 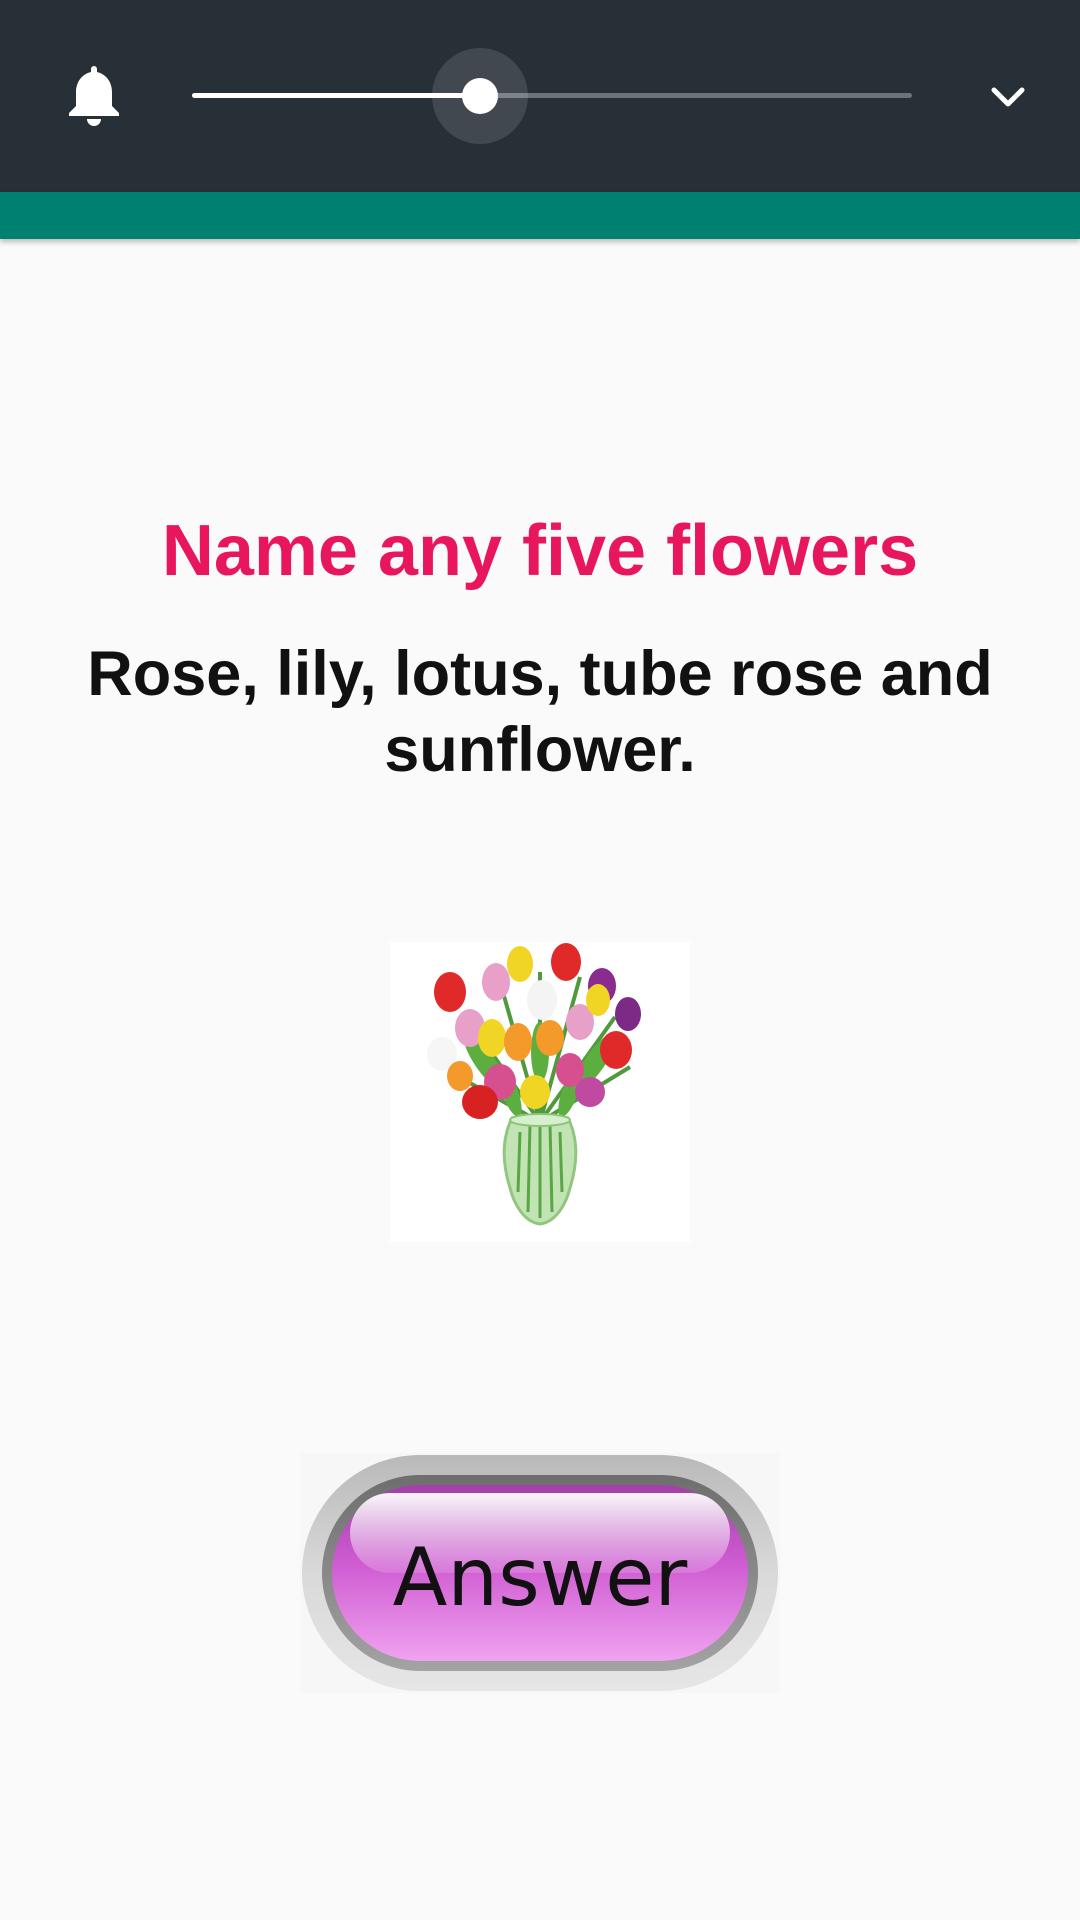 I want to click on slider-thumb, so click(x=480, y=96).